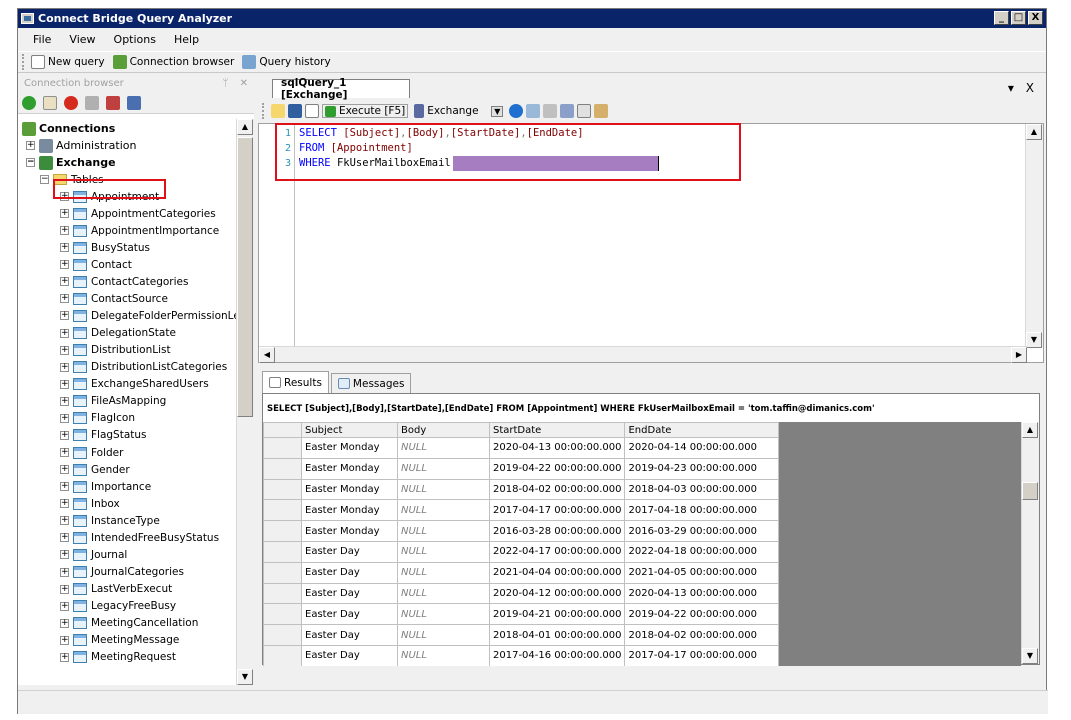  I want to click on scroll-down-icon: ▼, so click(1030, 656).